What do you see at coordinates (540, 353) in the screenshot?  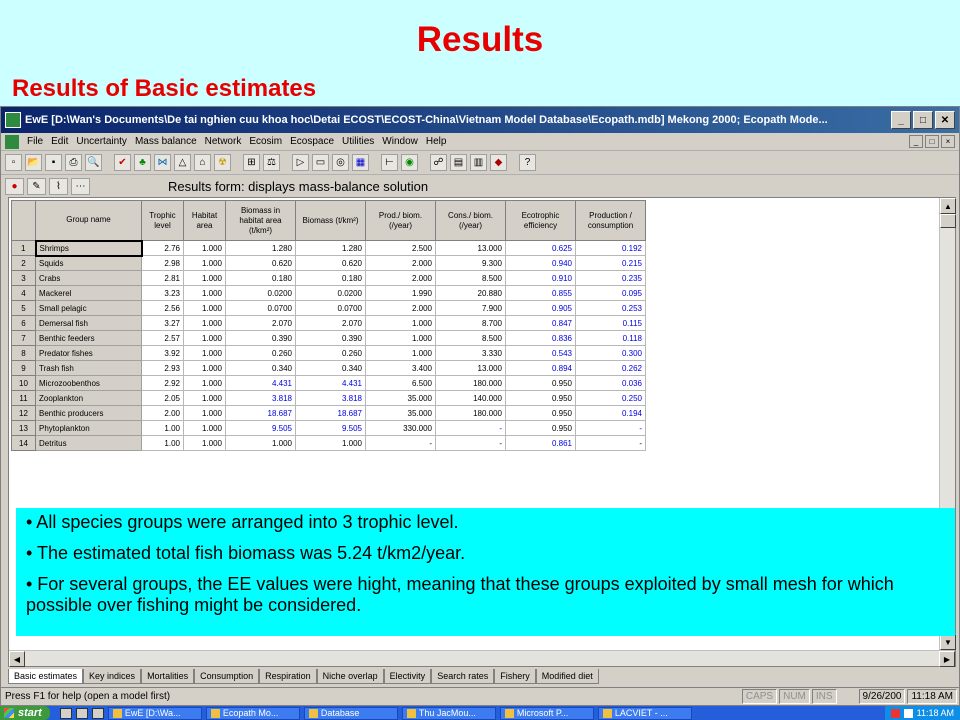 I see `ecotrophic-efficiency-cell: 0.543` at bounding box center [540, 353].